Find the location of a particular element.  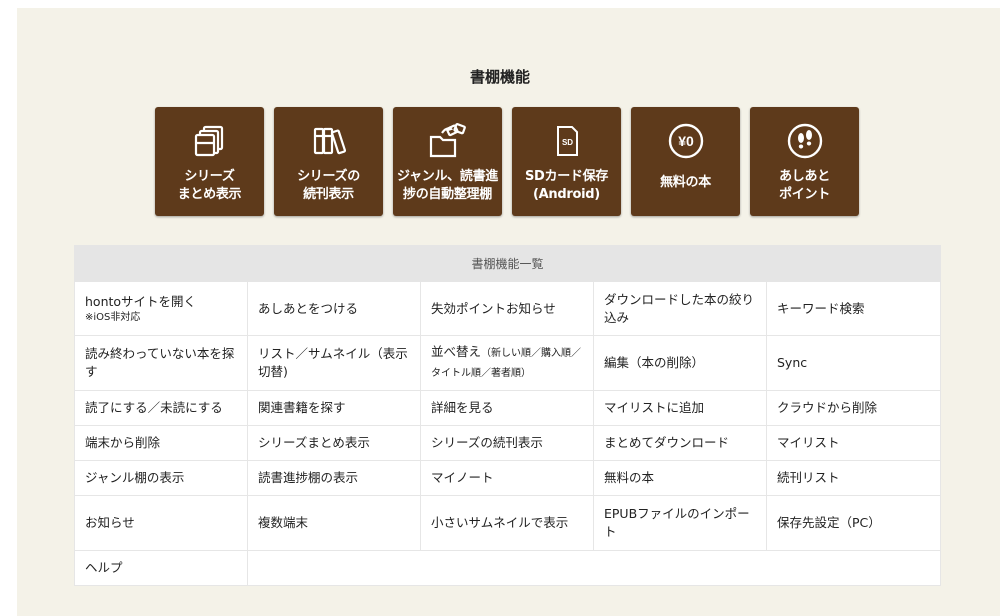

table-cell: ダウンロードした本の絞り込み is located at coordinates (680, 308).